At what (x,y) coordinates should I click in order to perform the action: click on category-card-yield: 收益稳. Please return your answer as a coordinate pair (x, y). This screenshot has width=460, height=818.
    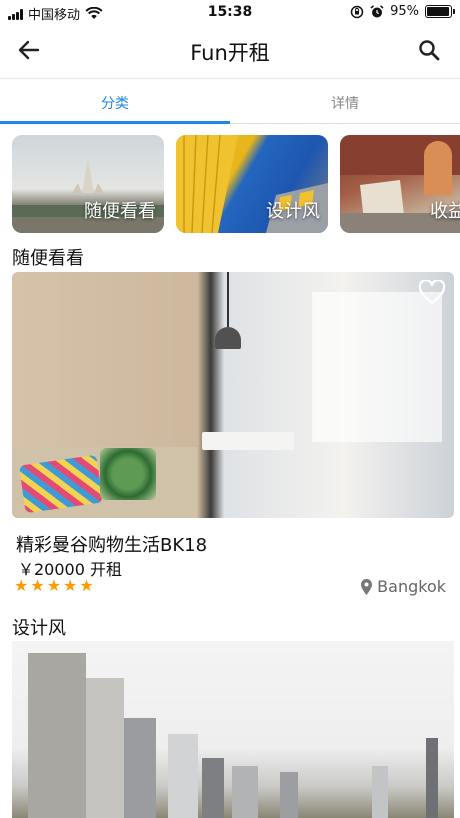
    Looking at the image, I should click on (400, 184).